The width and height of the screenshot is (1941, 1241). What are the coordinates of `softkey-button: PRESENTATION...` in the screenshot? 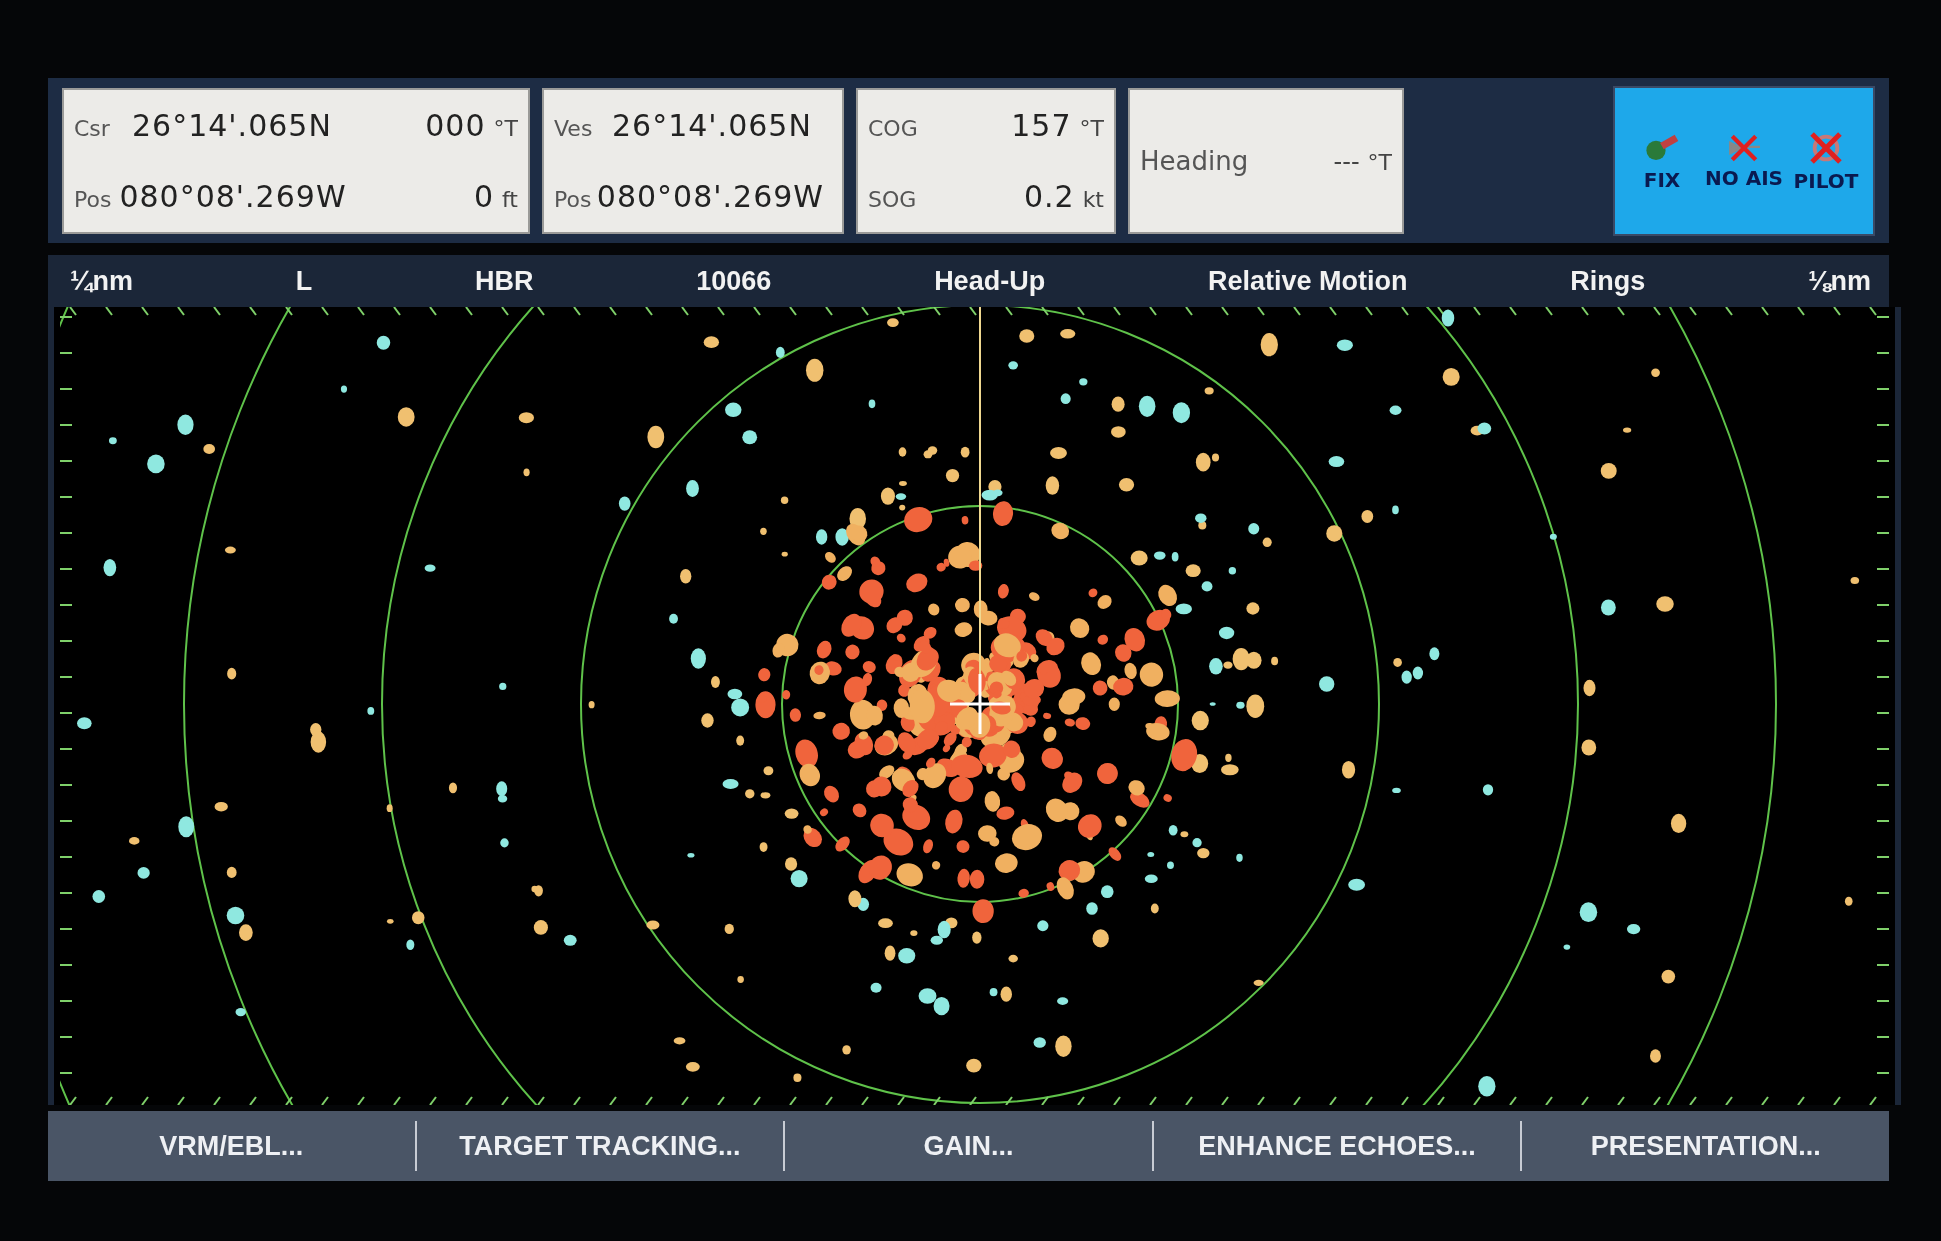 It's located at (1704, 1146).